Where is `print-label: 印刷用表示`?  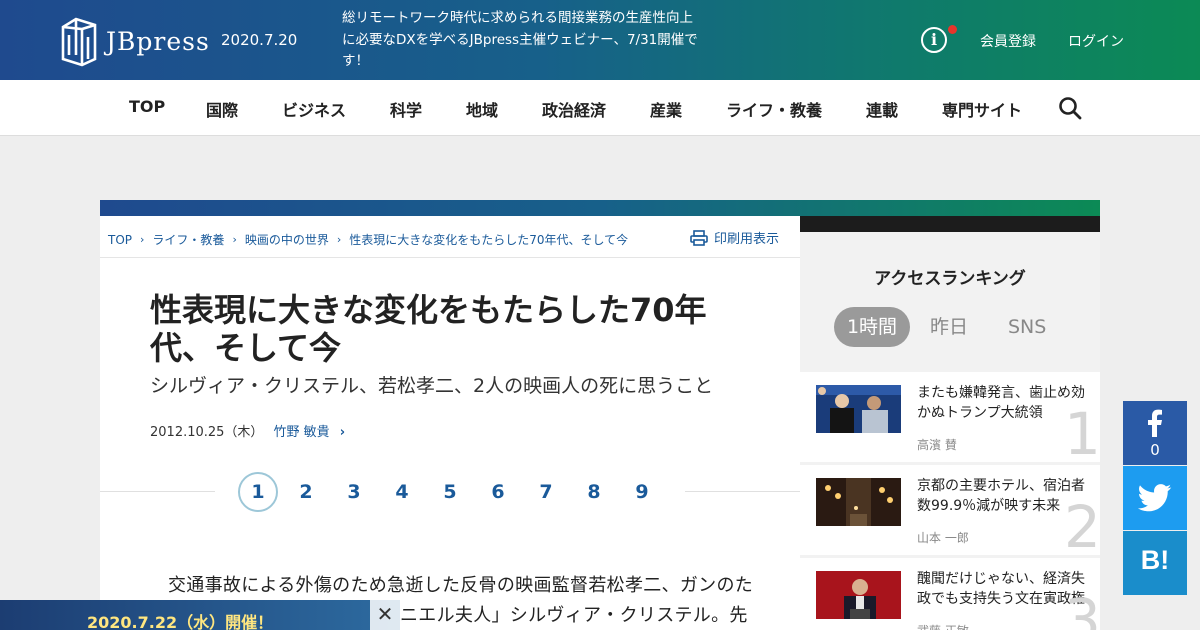
print-label: 印刷用表示 is located at coordinates (747, 239).